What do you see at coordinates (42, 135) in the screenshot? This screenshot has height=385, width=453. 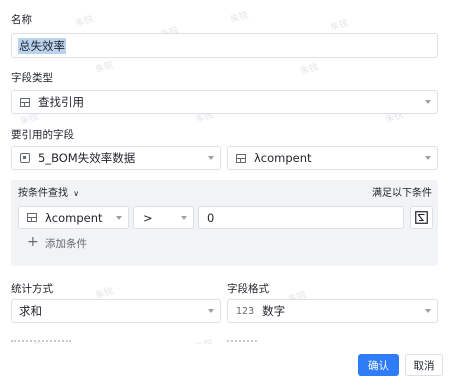 I see `referenced-field-label: 要引用的字段` at bounding box center [42, 135].